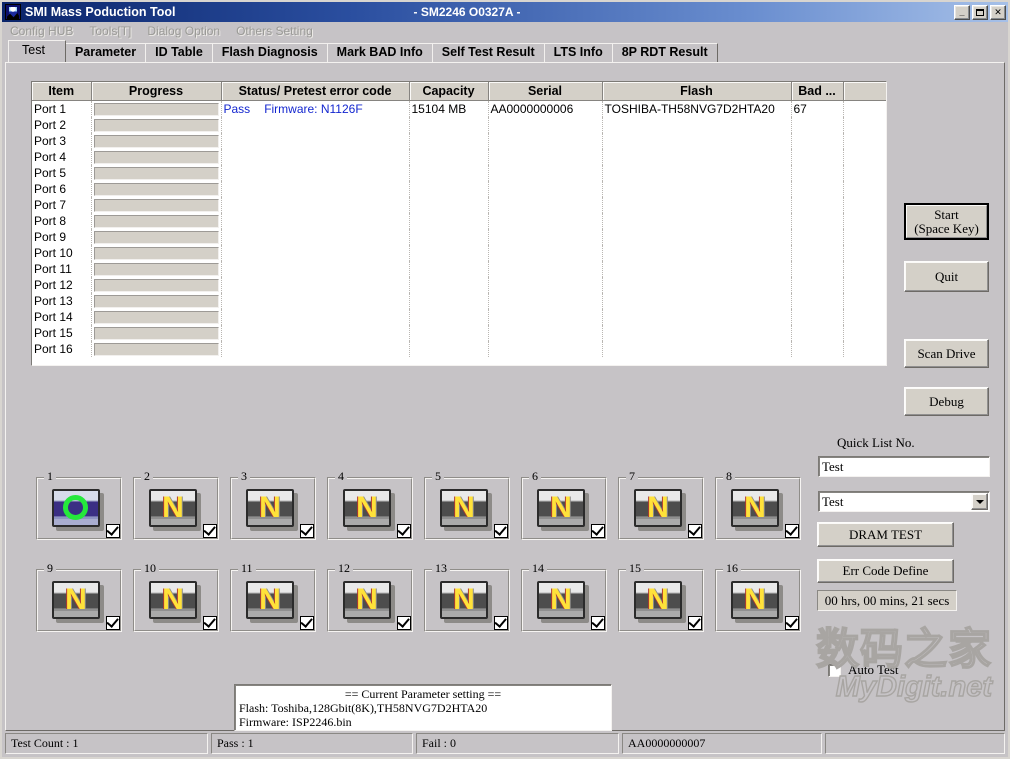  I want to click on device-tile: 16 N, so click(758, 597).